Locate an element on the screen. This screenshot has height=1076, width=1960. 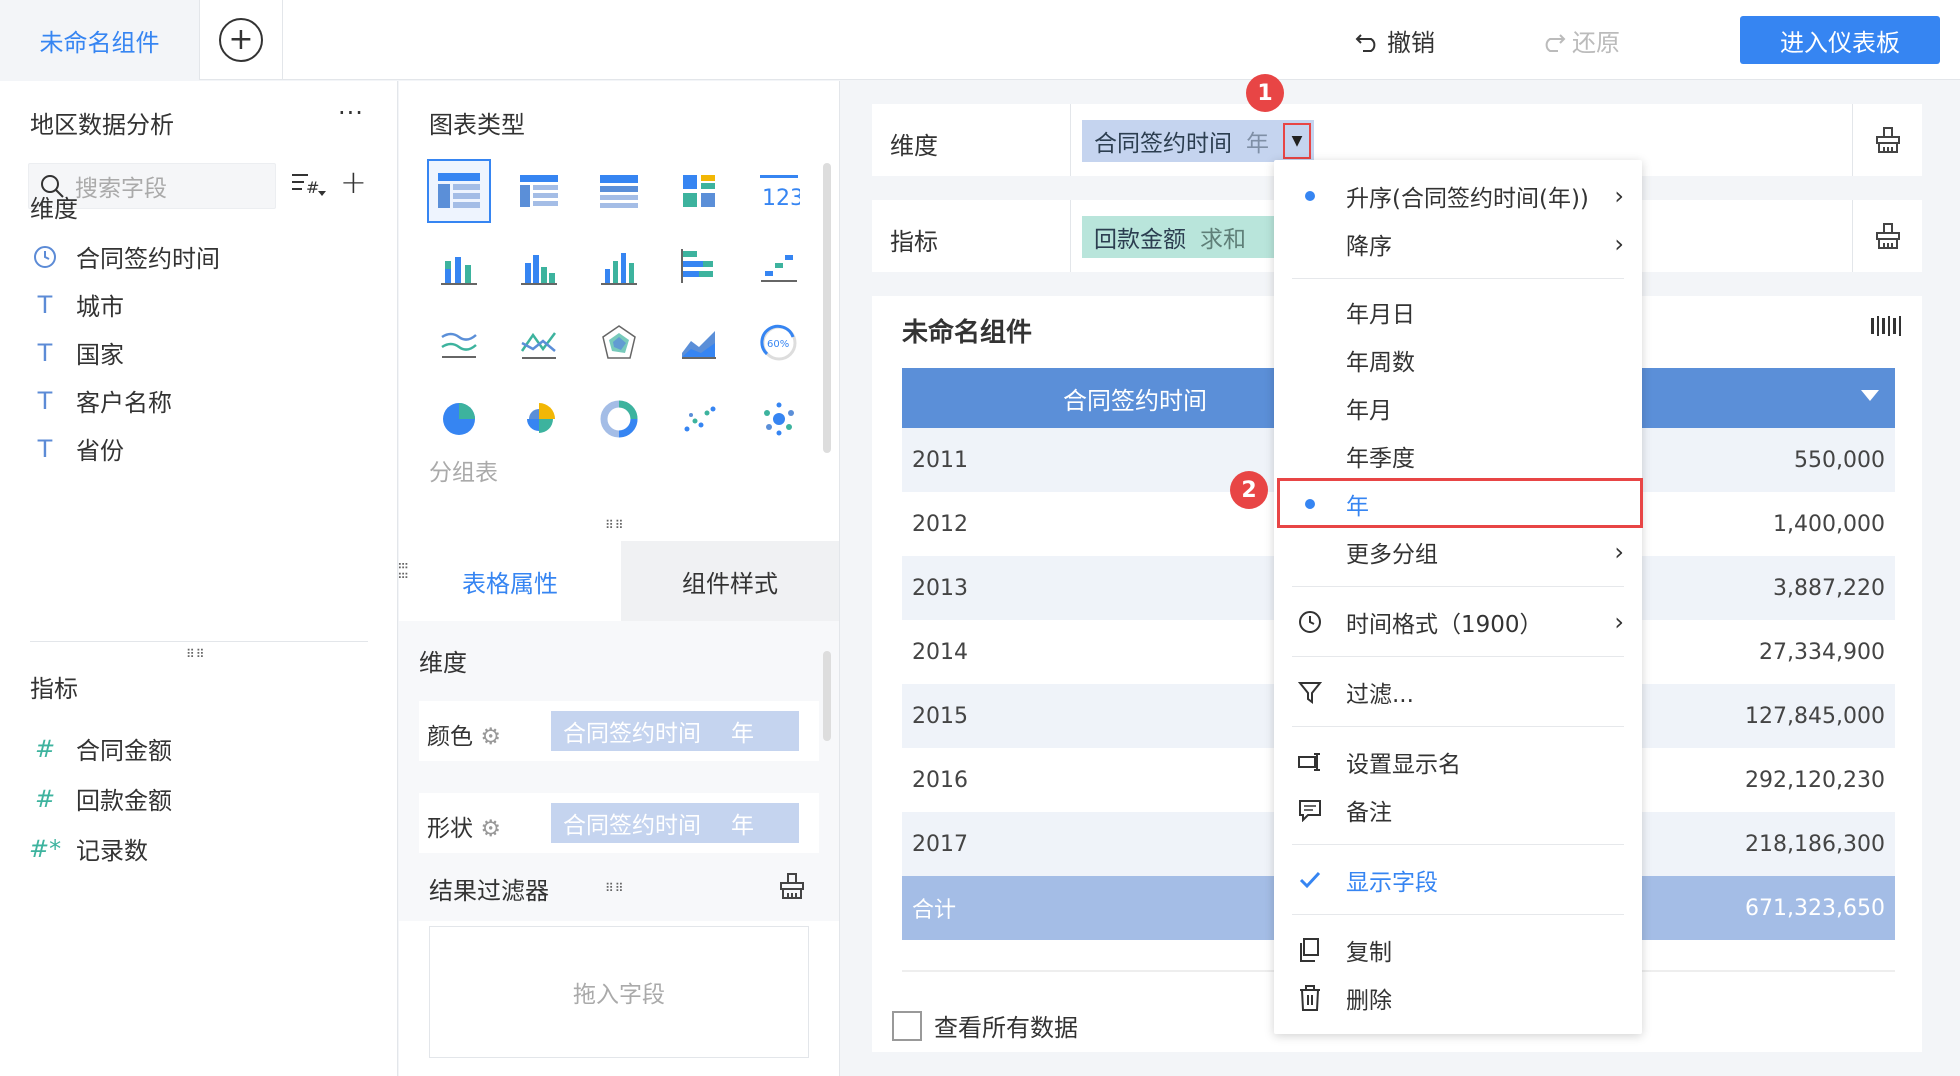
divider is located at coordinates (1070, 236).